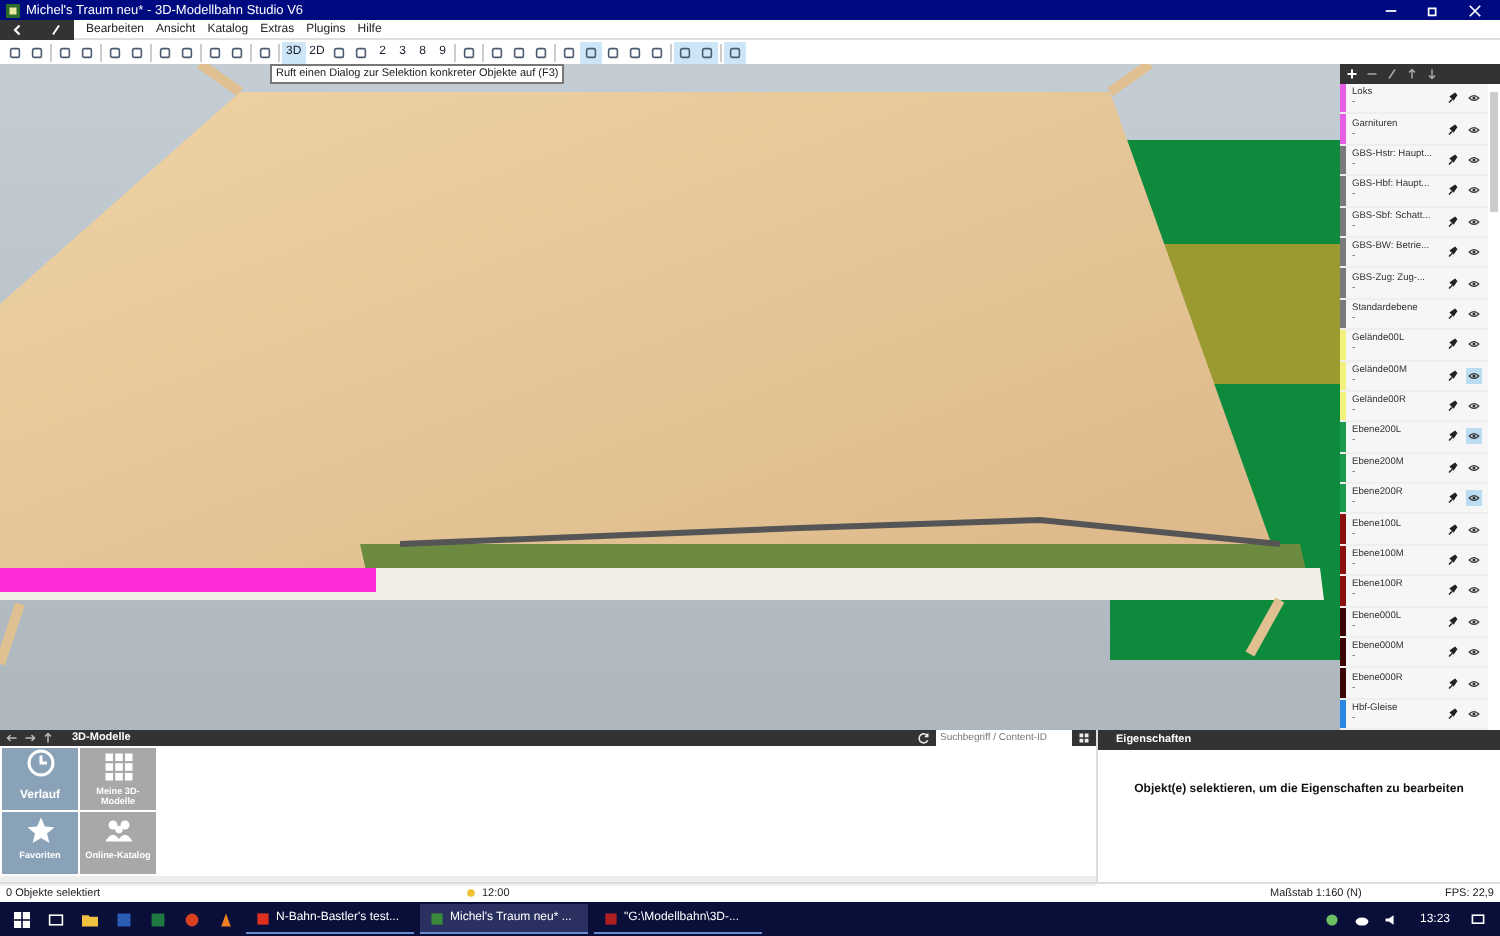 The image size is (1500, 936). Describe the element at coordinates (118, 831) in the screenshot. I see `people-icon` at that location.